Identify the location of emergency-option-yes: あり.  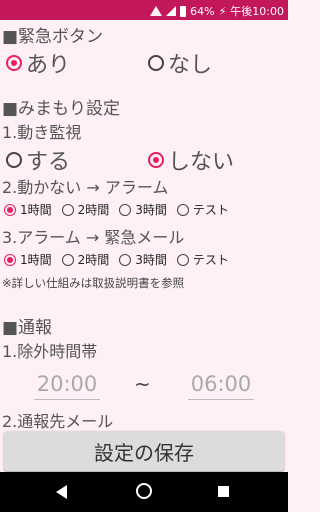
(38, 63).